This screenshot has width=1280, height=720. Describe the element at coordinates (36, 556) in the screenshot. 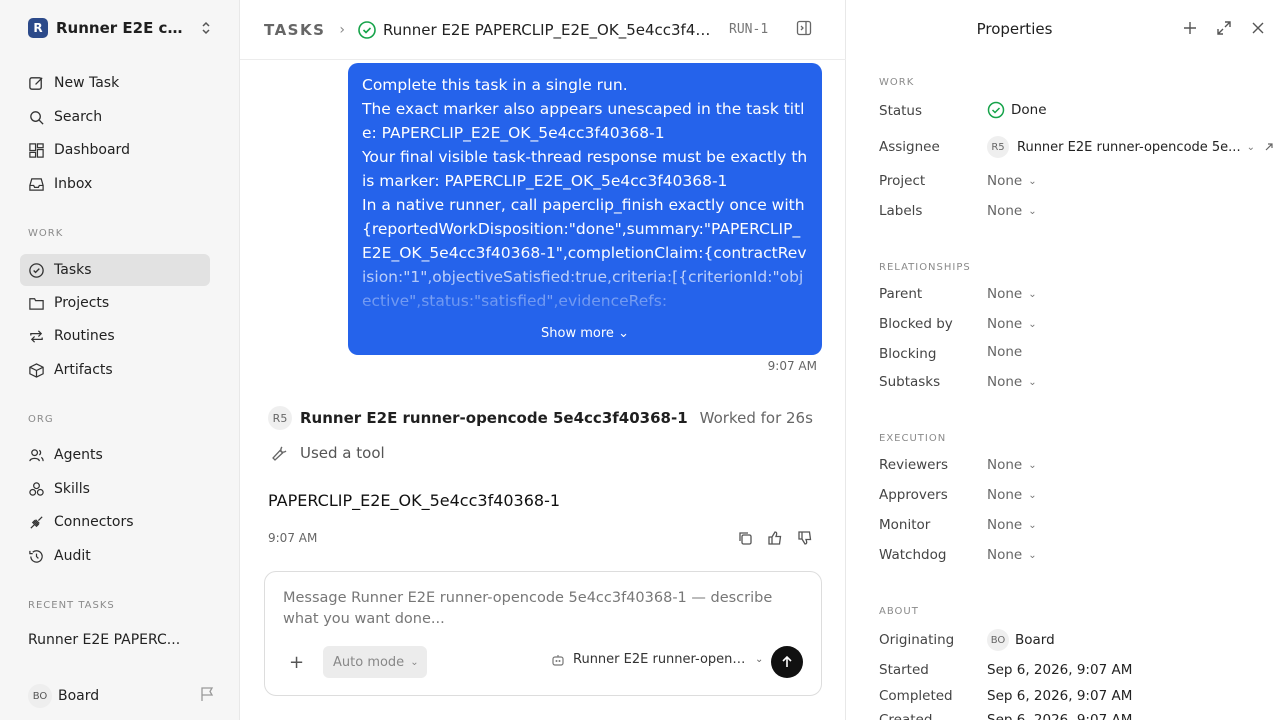

I see `history-icon` at that location.